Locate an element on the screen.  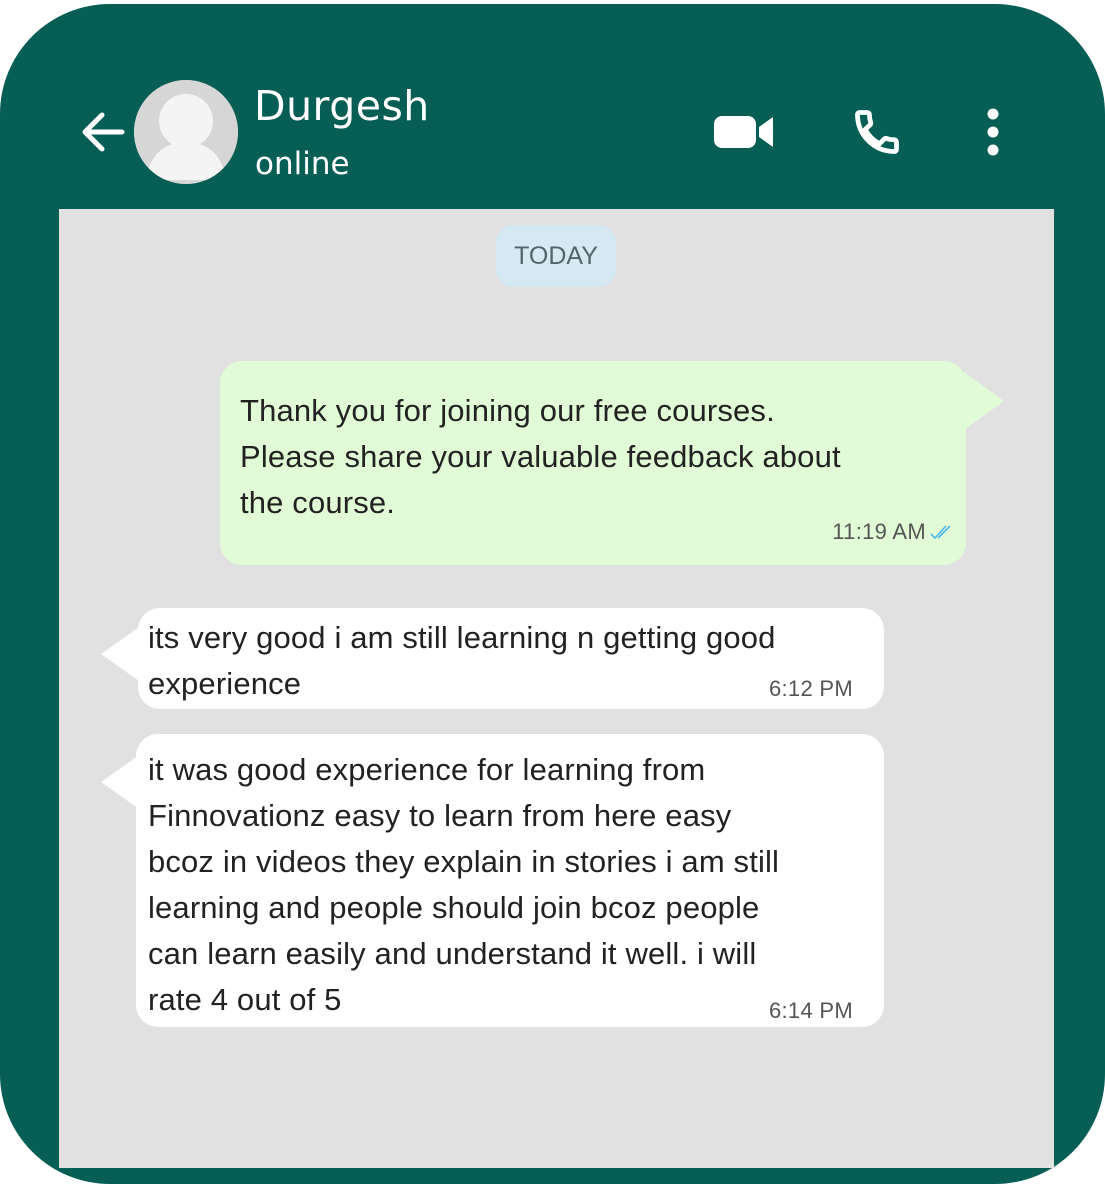
default-avatar-icon is located at coordinates (186, 132).